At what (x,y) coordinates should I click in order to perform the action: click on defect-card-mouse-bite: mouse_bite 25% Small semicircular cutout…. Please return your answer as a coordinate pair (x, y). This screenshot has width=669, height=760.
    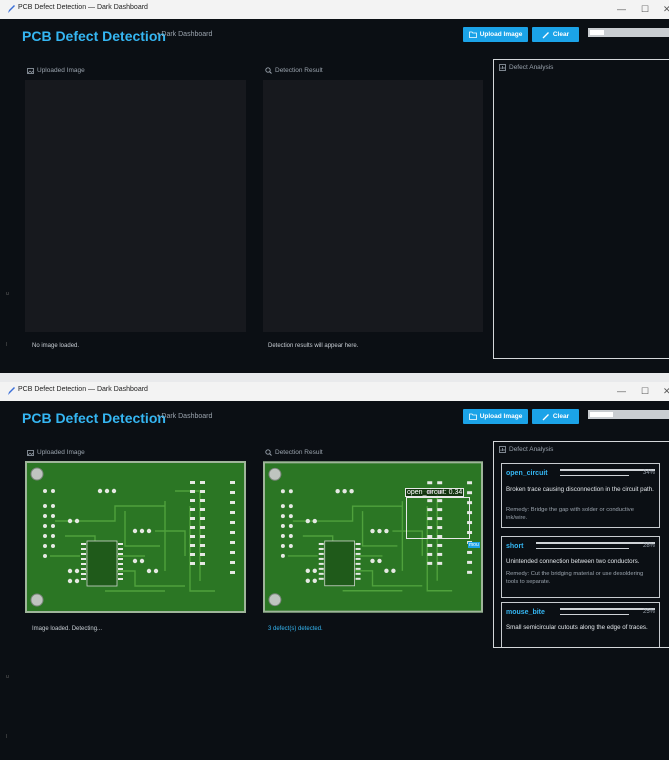
    Looking at the image, I should click on (580, 624).